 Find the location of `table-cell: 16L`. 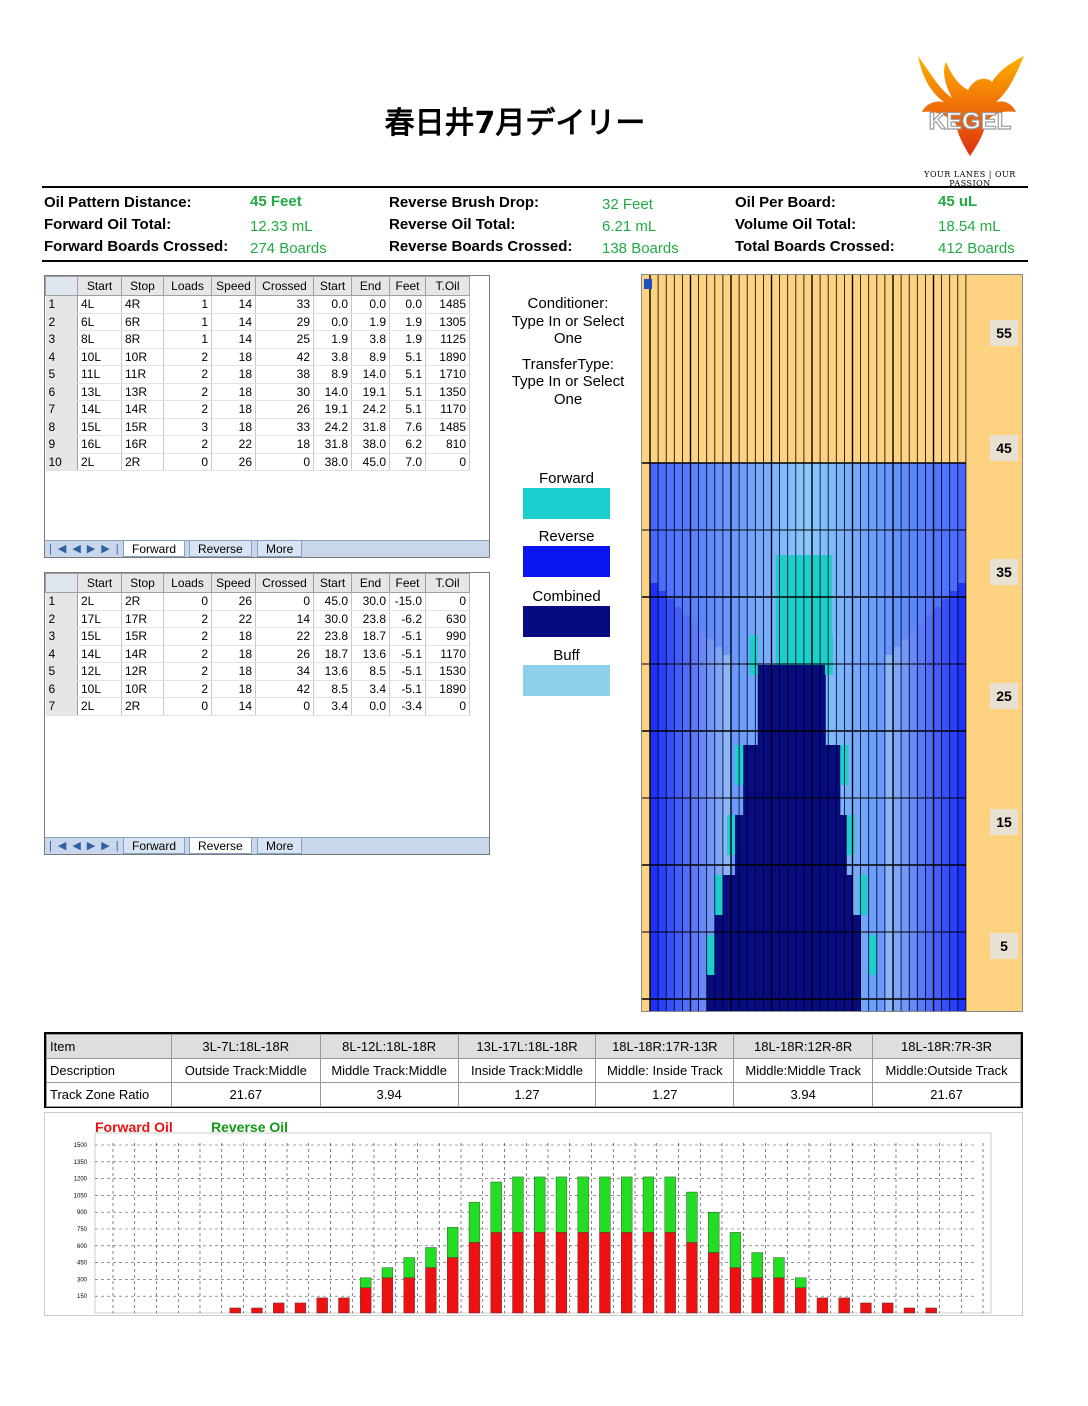

table-cell: 16L is located at coordinates (99, 444).